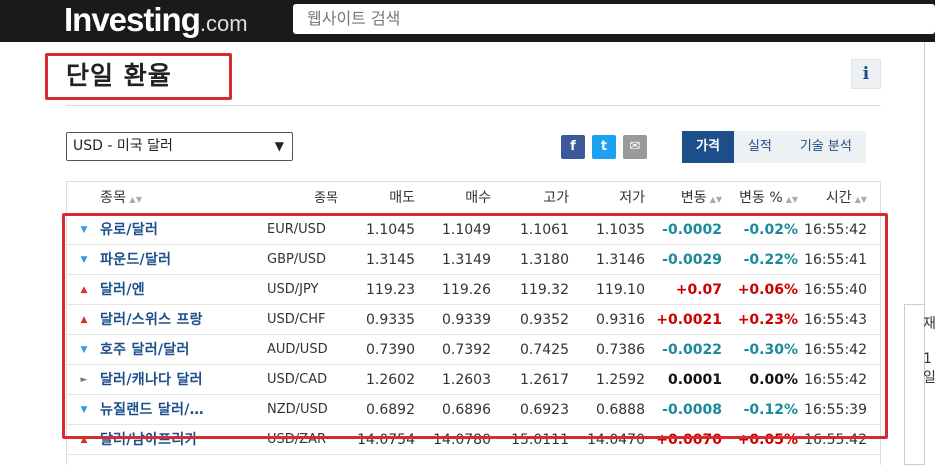 The width and height of the screenshot is (935, 465). I want to click on header-time-label: 시간, so click(838, 198).